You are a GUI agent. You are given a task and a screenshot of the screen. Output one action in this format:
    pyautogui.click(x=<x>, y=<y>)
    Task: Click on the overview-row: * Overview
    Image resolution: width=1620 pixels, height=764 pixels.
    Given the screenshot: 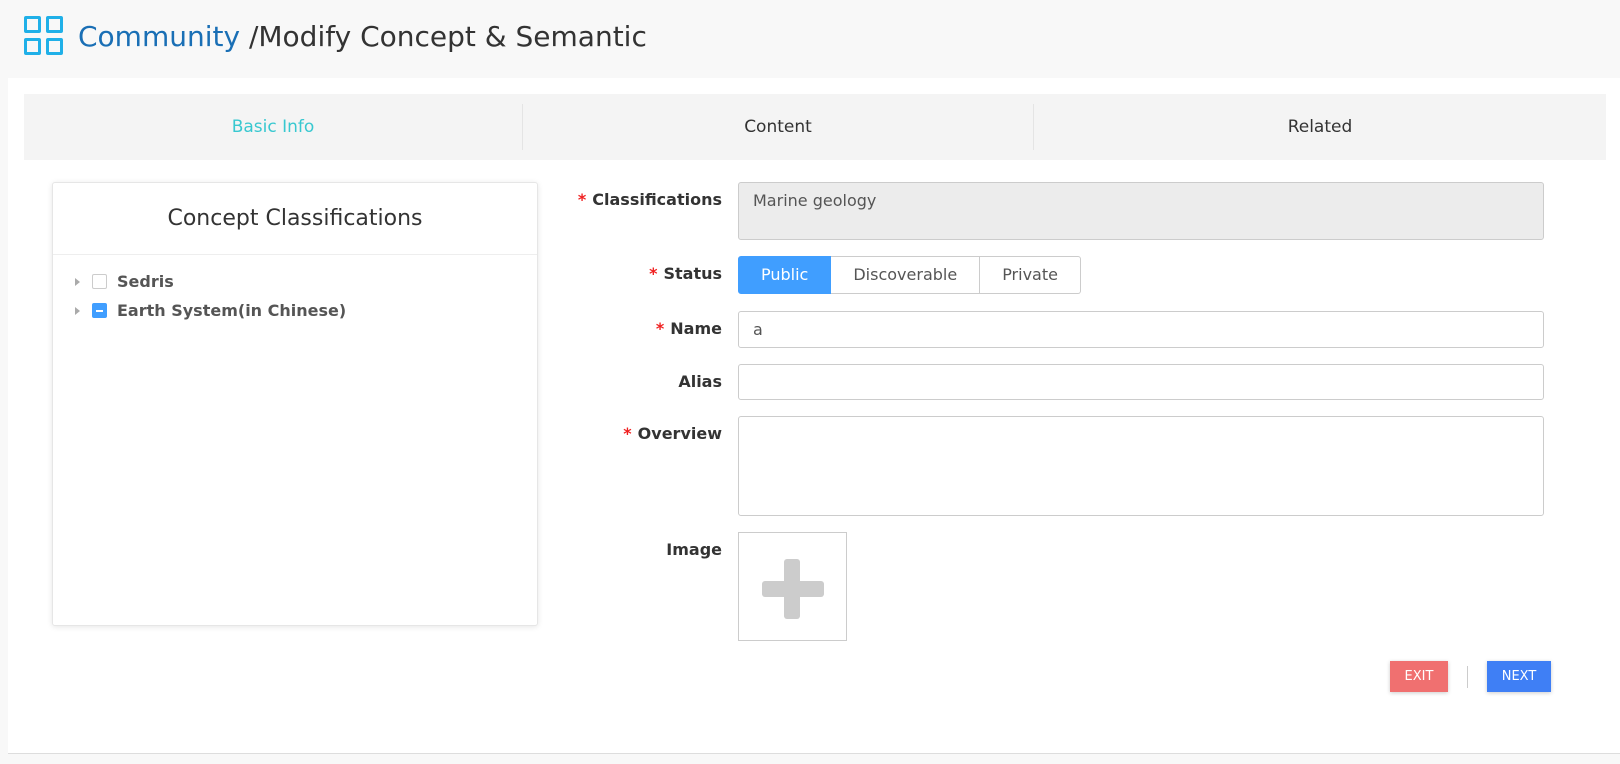 What is the action you would take?
    pyautogui.click(x=1056, y=466)
    